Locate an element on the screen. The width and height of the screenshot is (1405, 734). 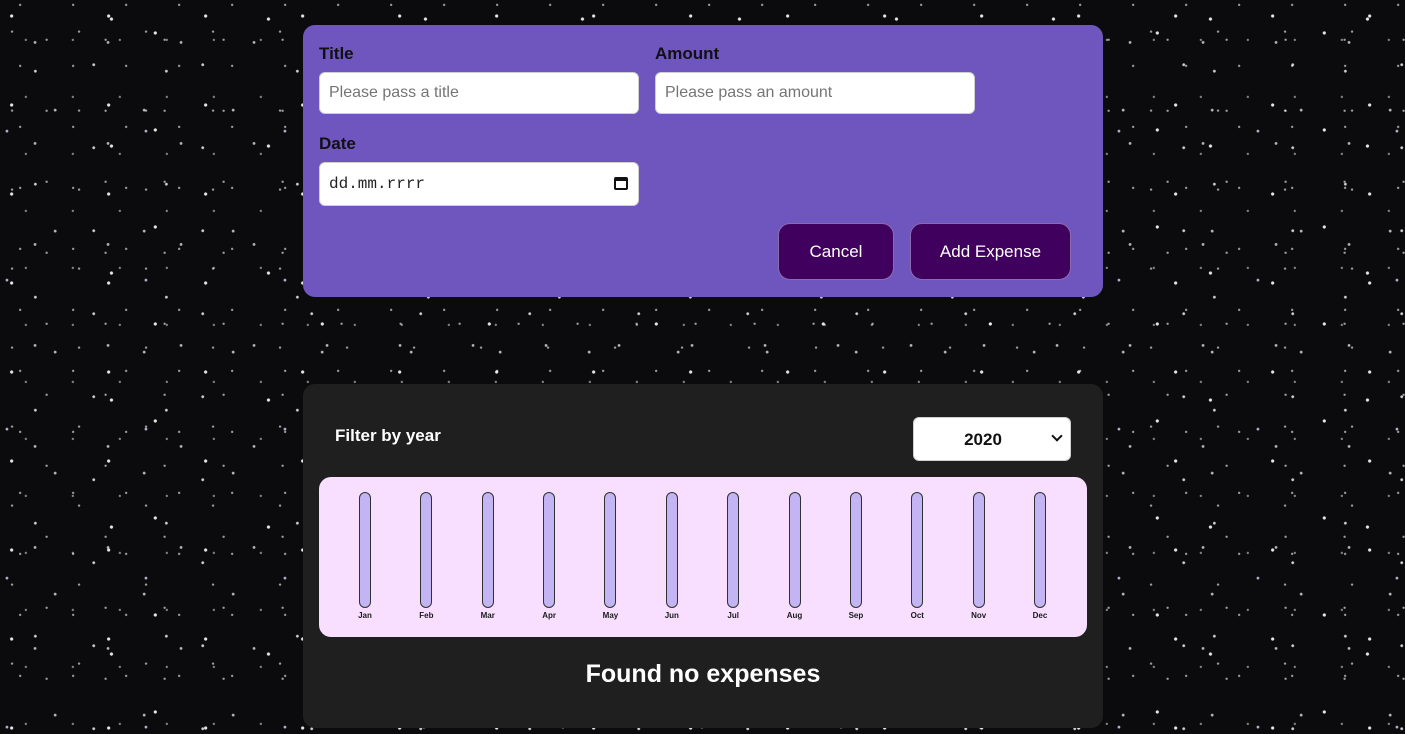
date-input: dd.mm.rrrr is located at coordinates (479, 184).